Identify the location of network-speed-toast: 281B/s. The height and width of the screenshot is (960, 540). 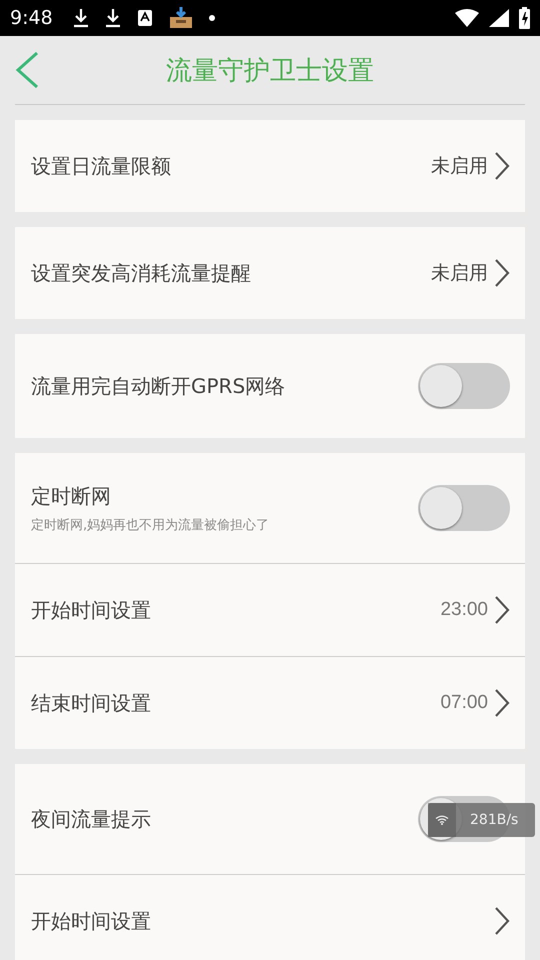
(481, 820).